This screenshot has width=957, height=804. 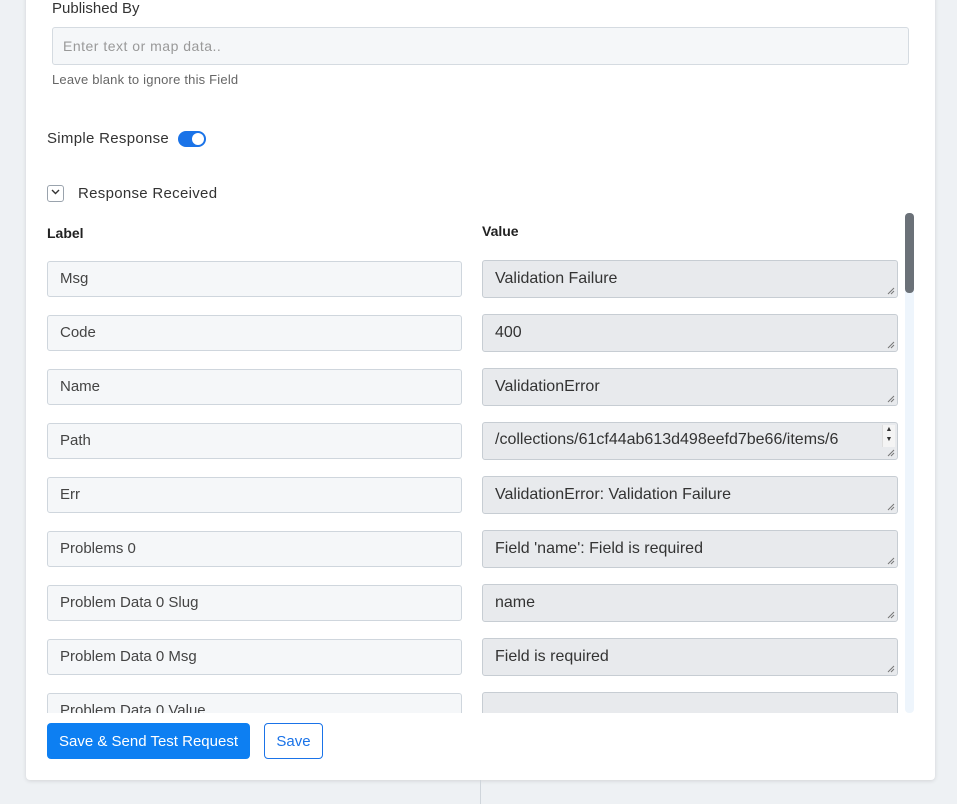 What do you see at coordinates (613, 494) in the screenshot?
I see `row-value-text: ValidationError: Validation Failure` at bounding box center [613, 494].